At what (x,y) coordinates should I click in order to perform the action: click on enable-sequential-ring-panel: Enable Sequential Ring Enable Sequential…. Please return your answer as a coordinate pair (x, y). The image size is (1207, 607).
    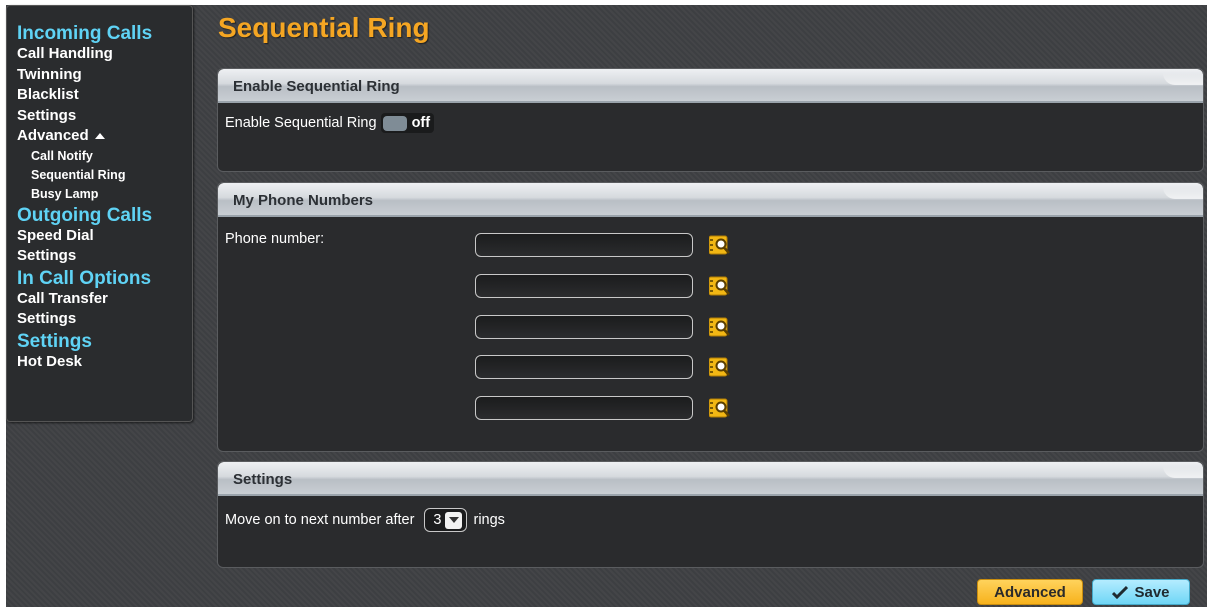
    Looking at the image, I should click on (710, 120).